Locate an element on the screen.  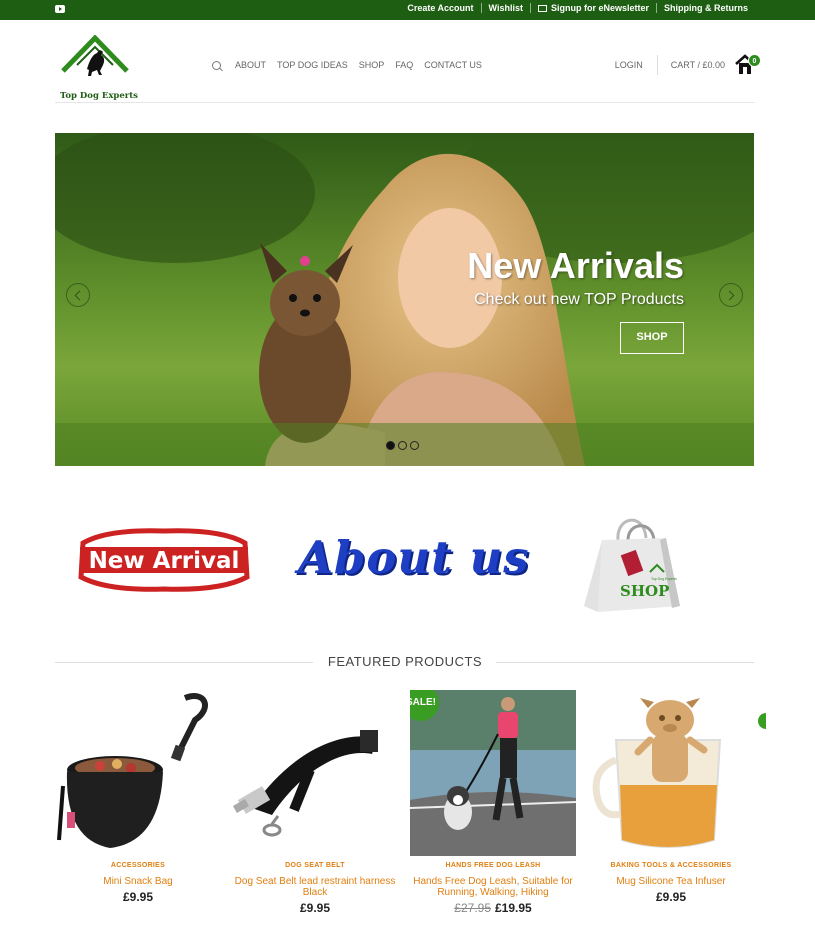
product-category: DOG SEAT BELT is located at coordinates (315, 865).